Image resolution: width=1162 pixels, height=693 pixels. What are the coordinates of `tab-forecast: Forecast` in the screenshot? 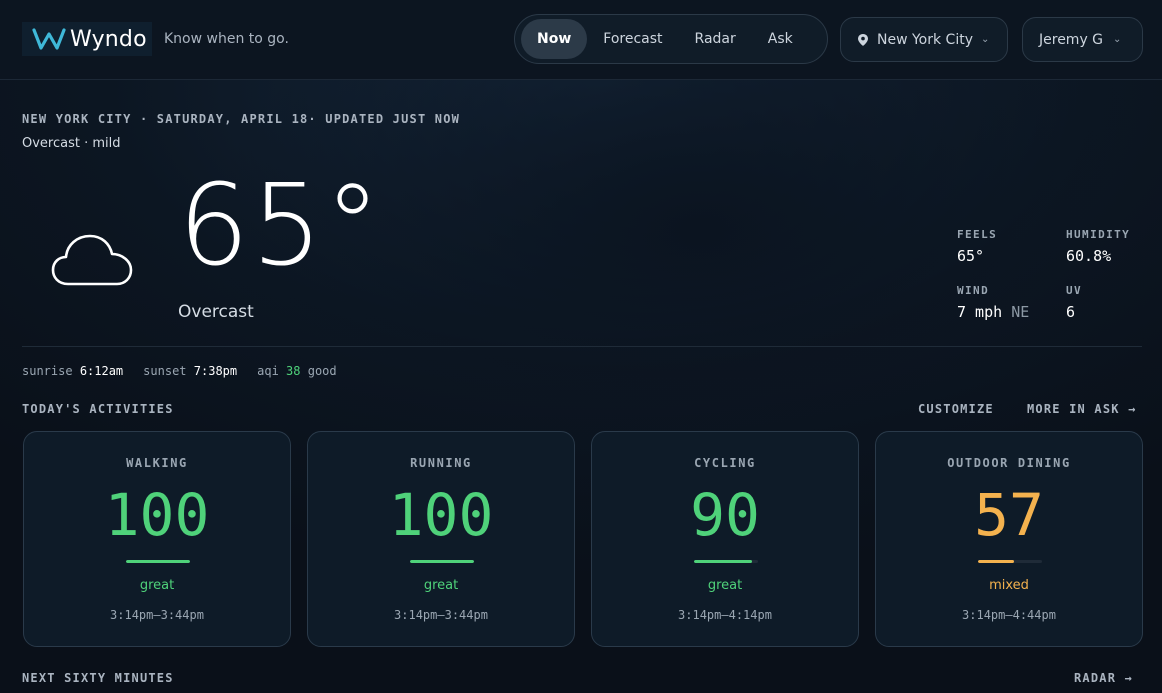 It's located at (632, 39).